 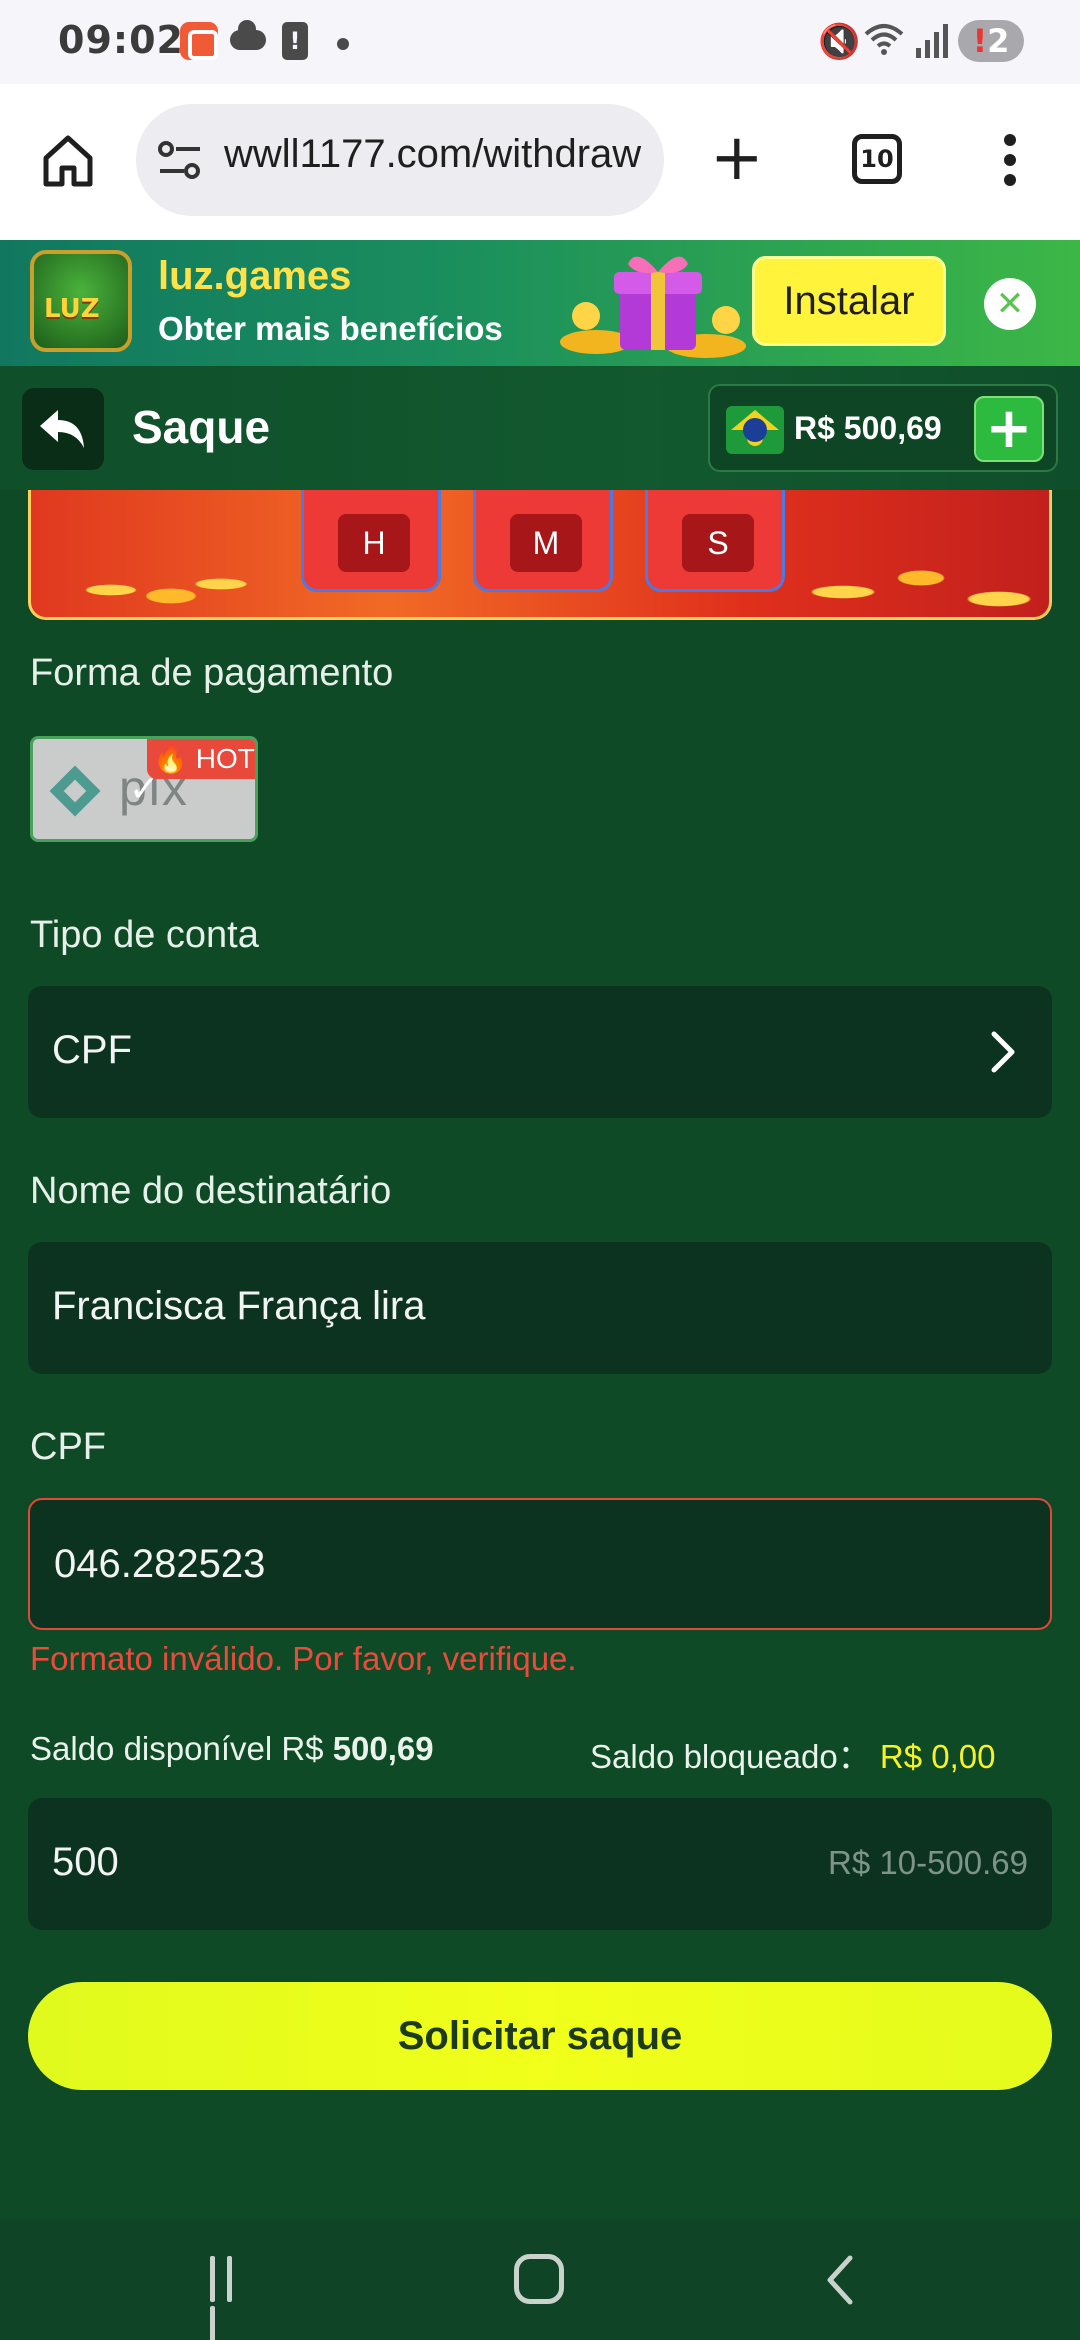 I want to click on amount-input: 500 R$ 10-500.69, so click(x=540, y=1864).